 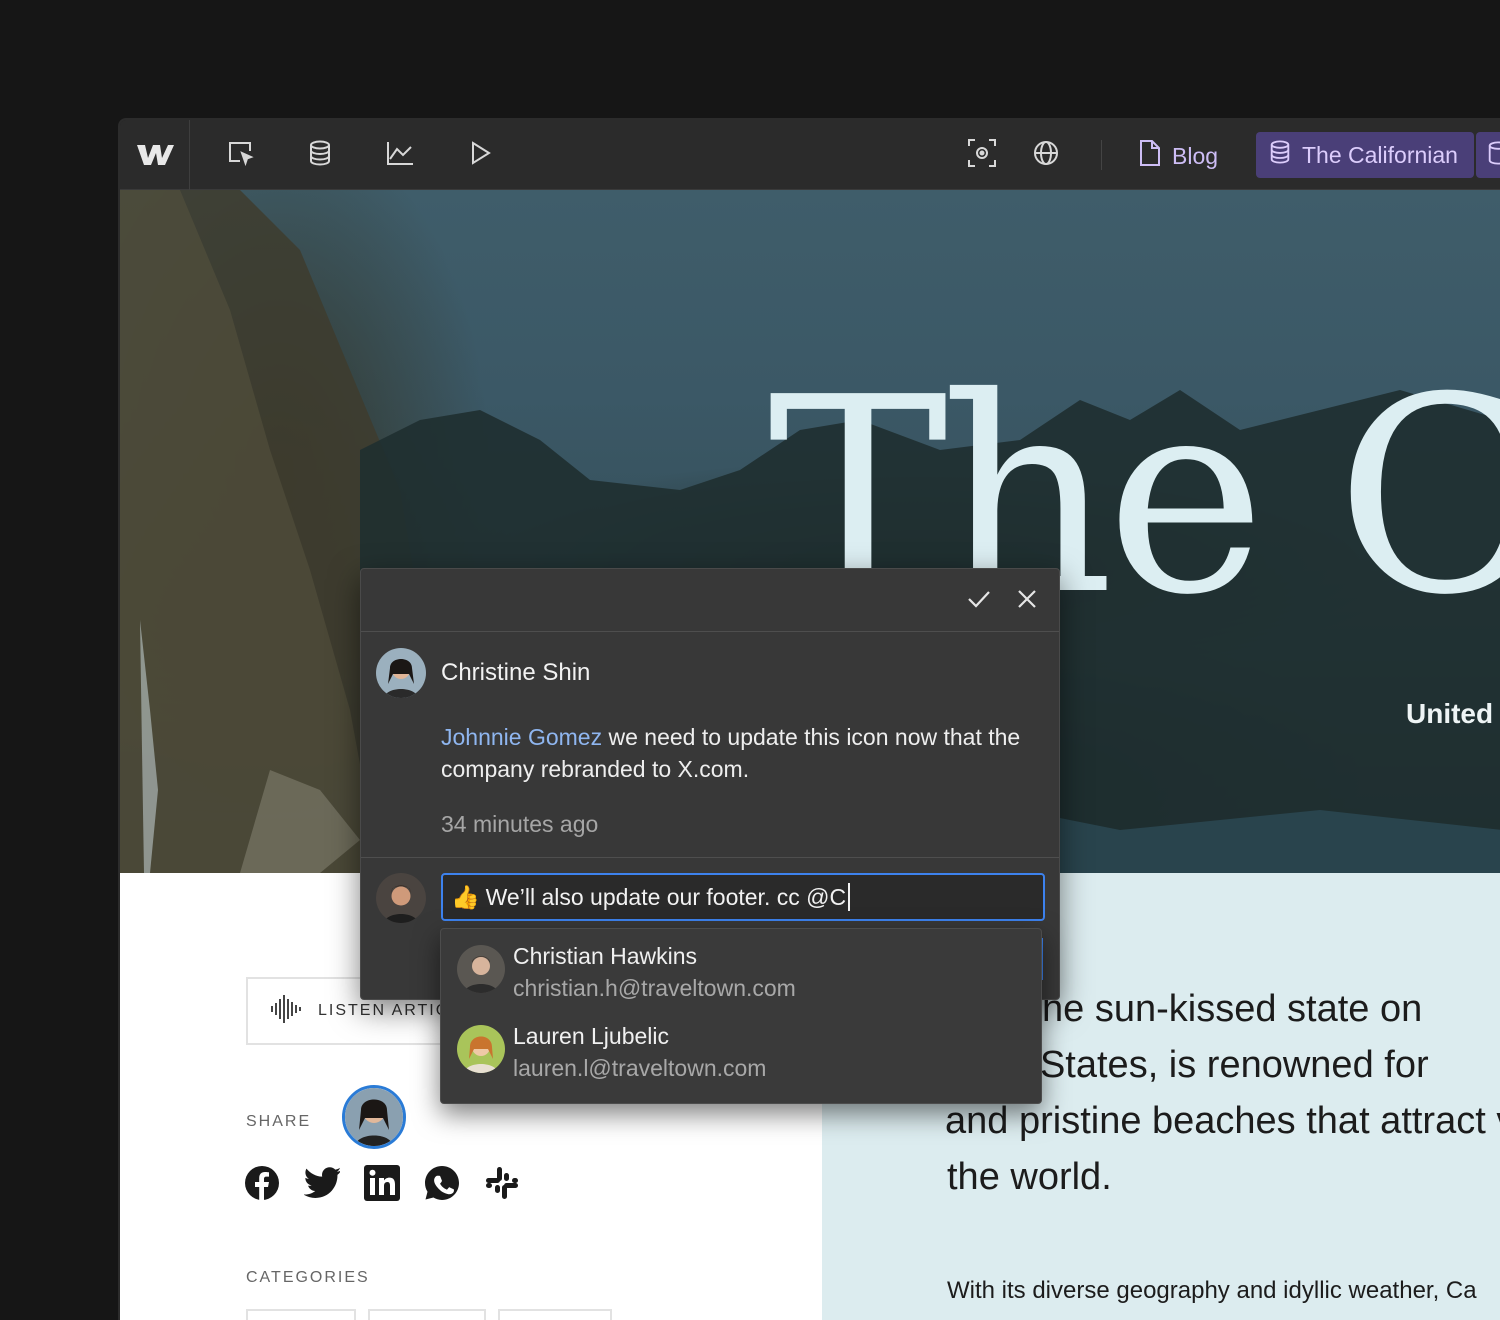 What do you see at coordinates (1493, 155) in the screenshot?
I see `collection-item-icon` at bounding box center [1493, 155].